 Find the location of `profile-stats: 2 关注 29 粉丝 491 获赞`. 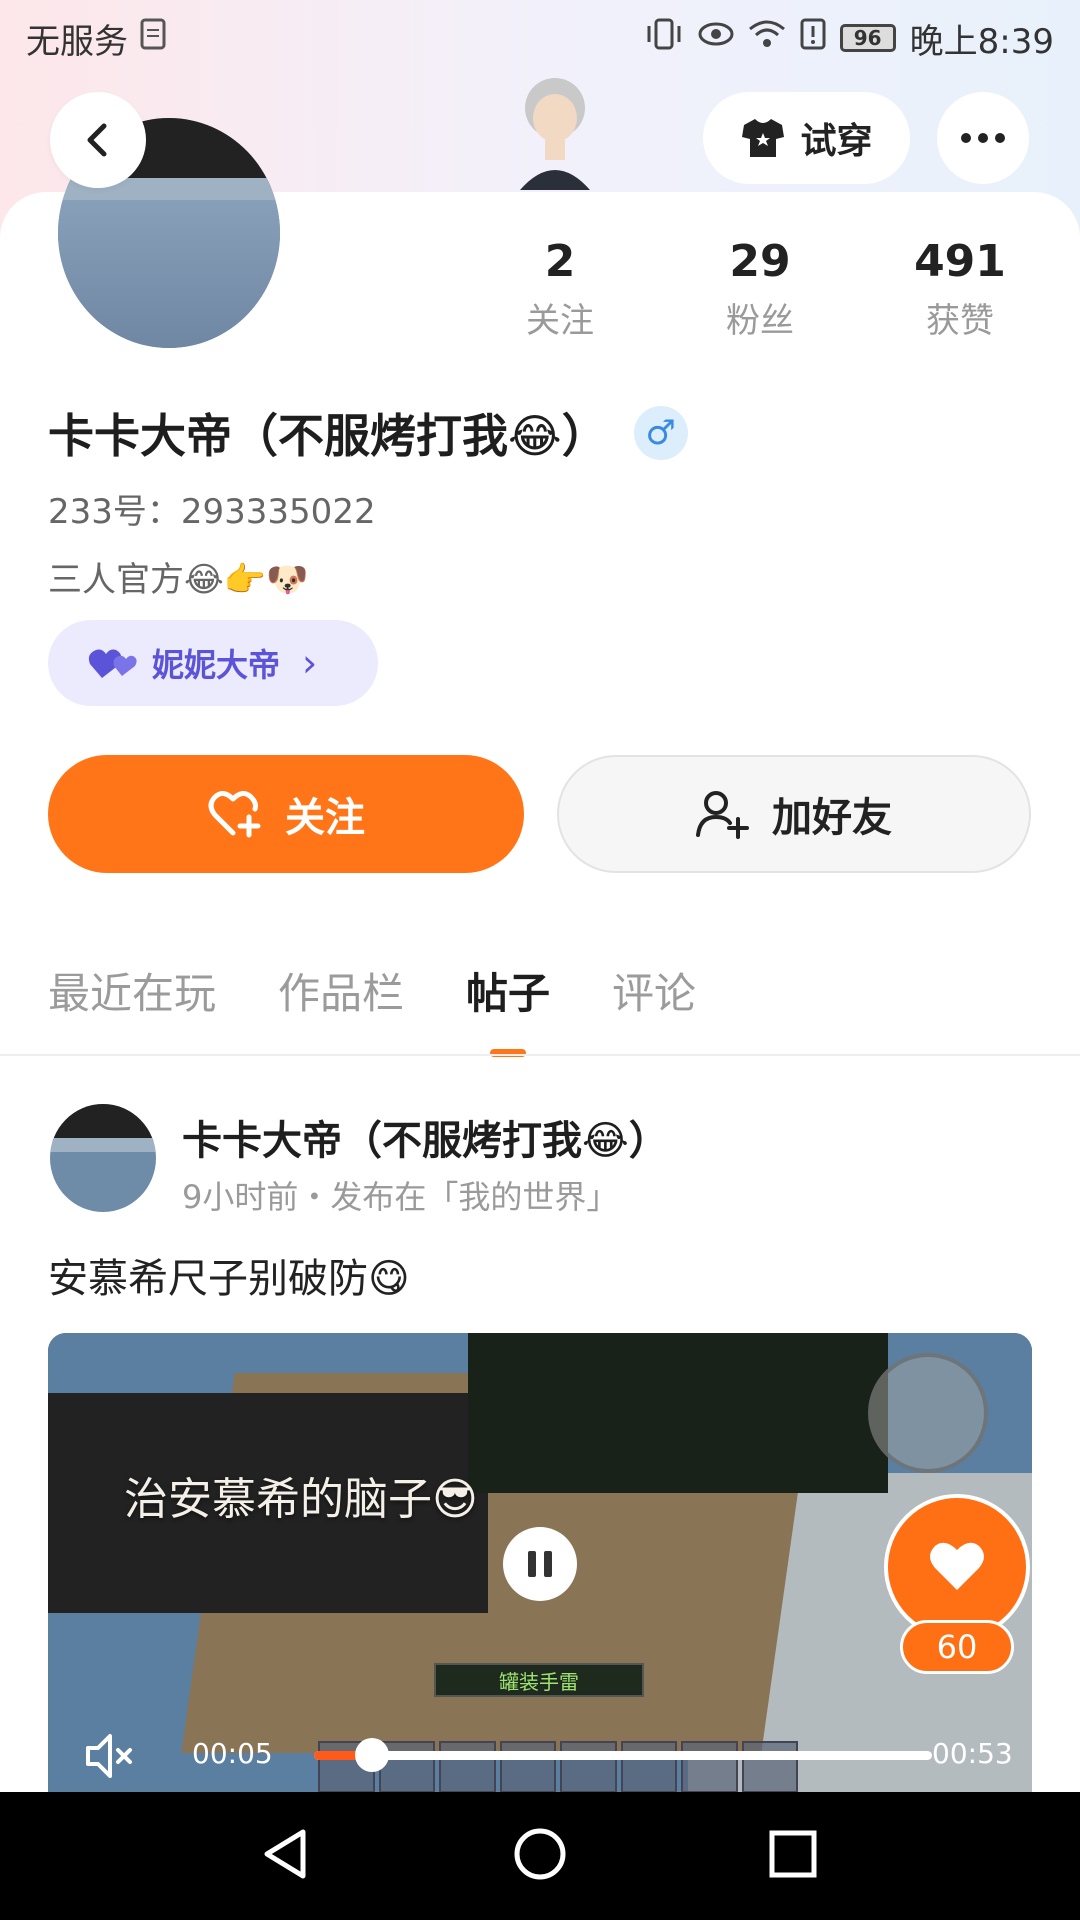

profile-stats: 2 关注 29 粉丝 491 获赞 is located at coordinates (760, 289).